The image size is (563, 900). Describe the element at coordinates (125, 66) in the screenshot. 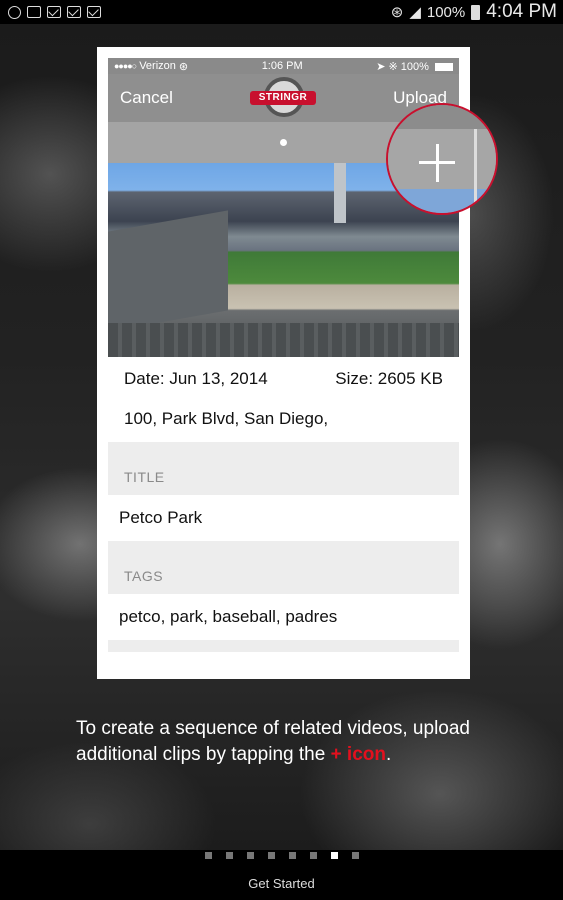

I see `signal-dots-icon: ●●●●○` at that location.